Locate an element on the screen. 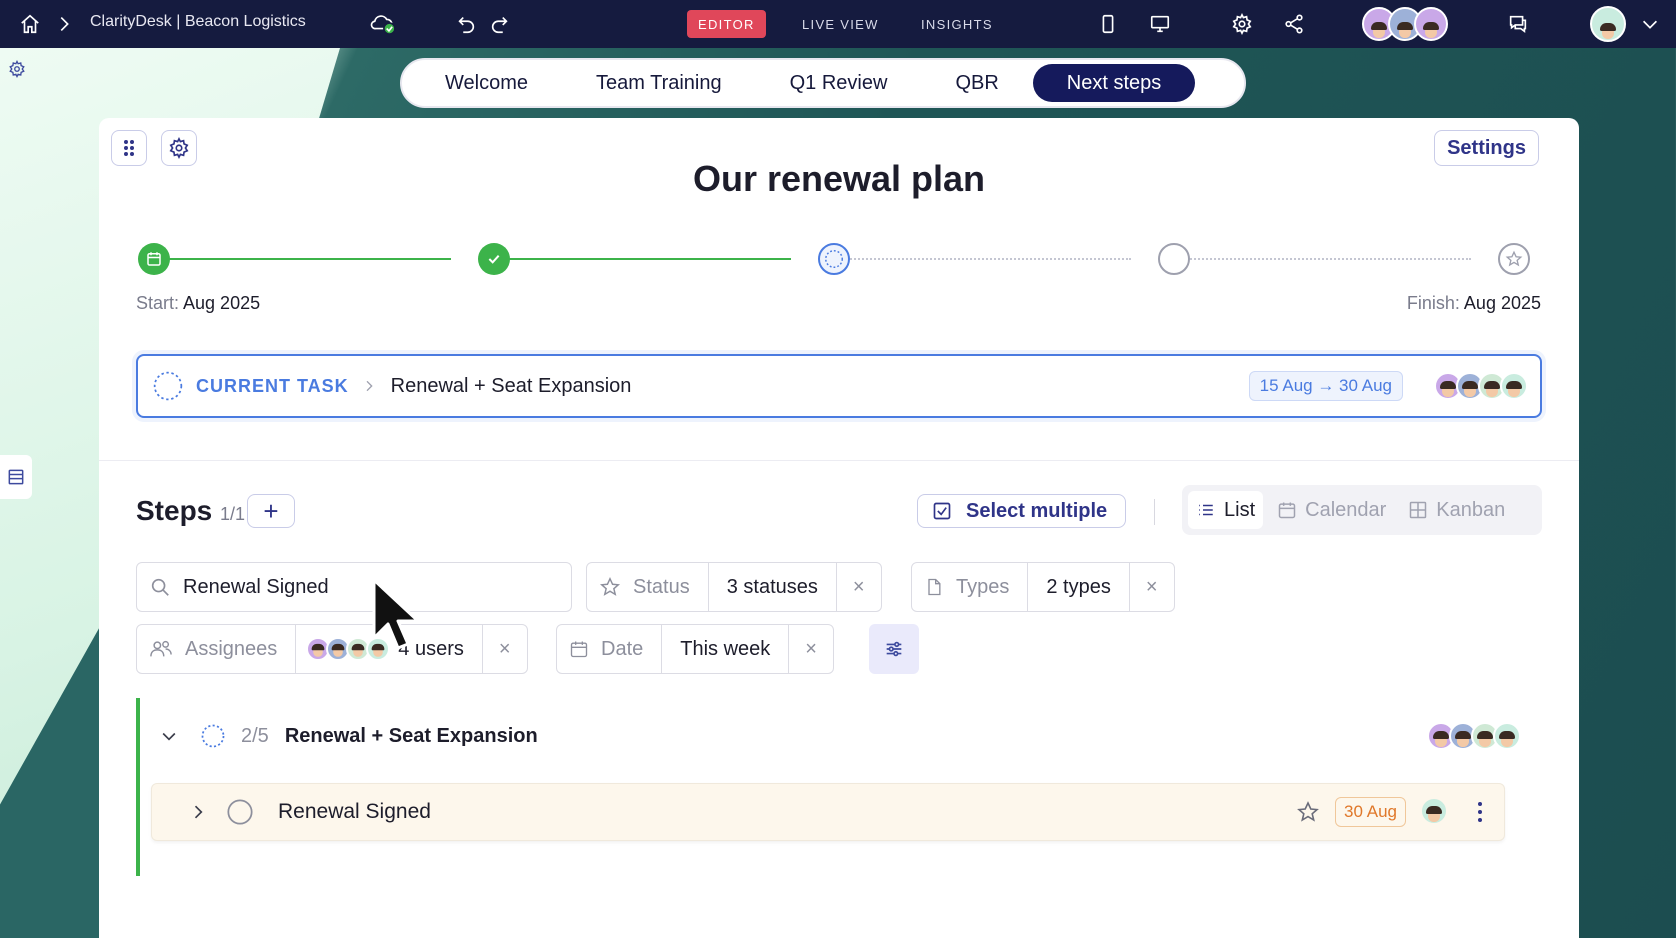  redo-icon is located at coordinates (500, 24).